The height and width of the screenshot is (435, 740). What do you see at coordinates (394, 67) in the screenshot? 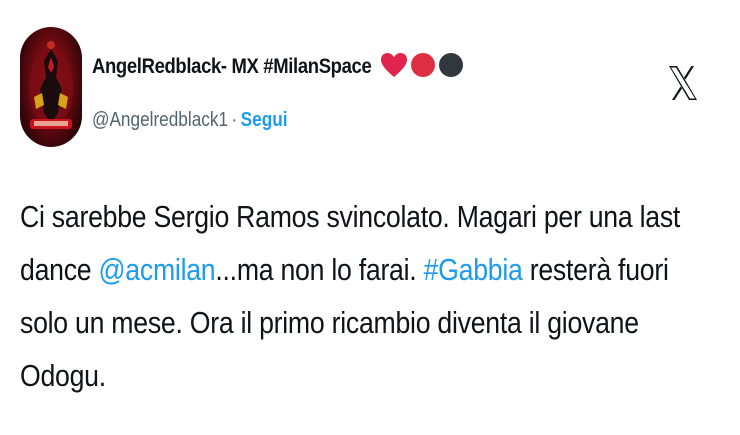
I see `red-heart-icon` at bounding box center [394, 67].